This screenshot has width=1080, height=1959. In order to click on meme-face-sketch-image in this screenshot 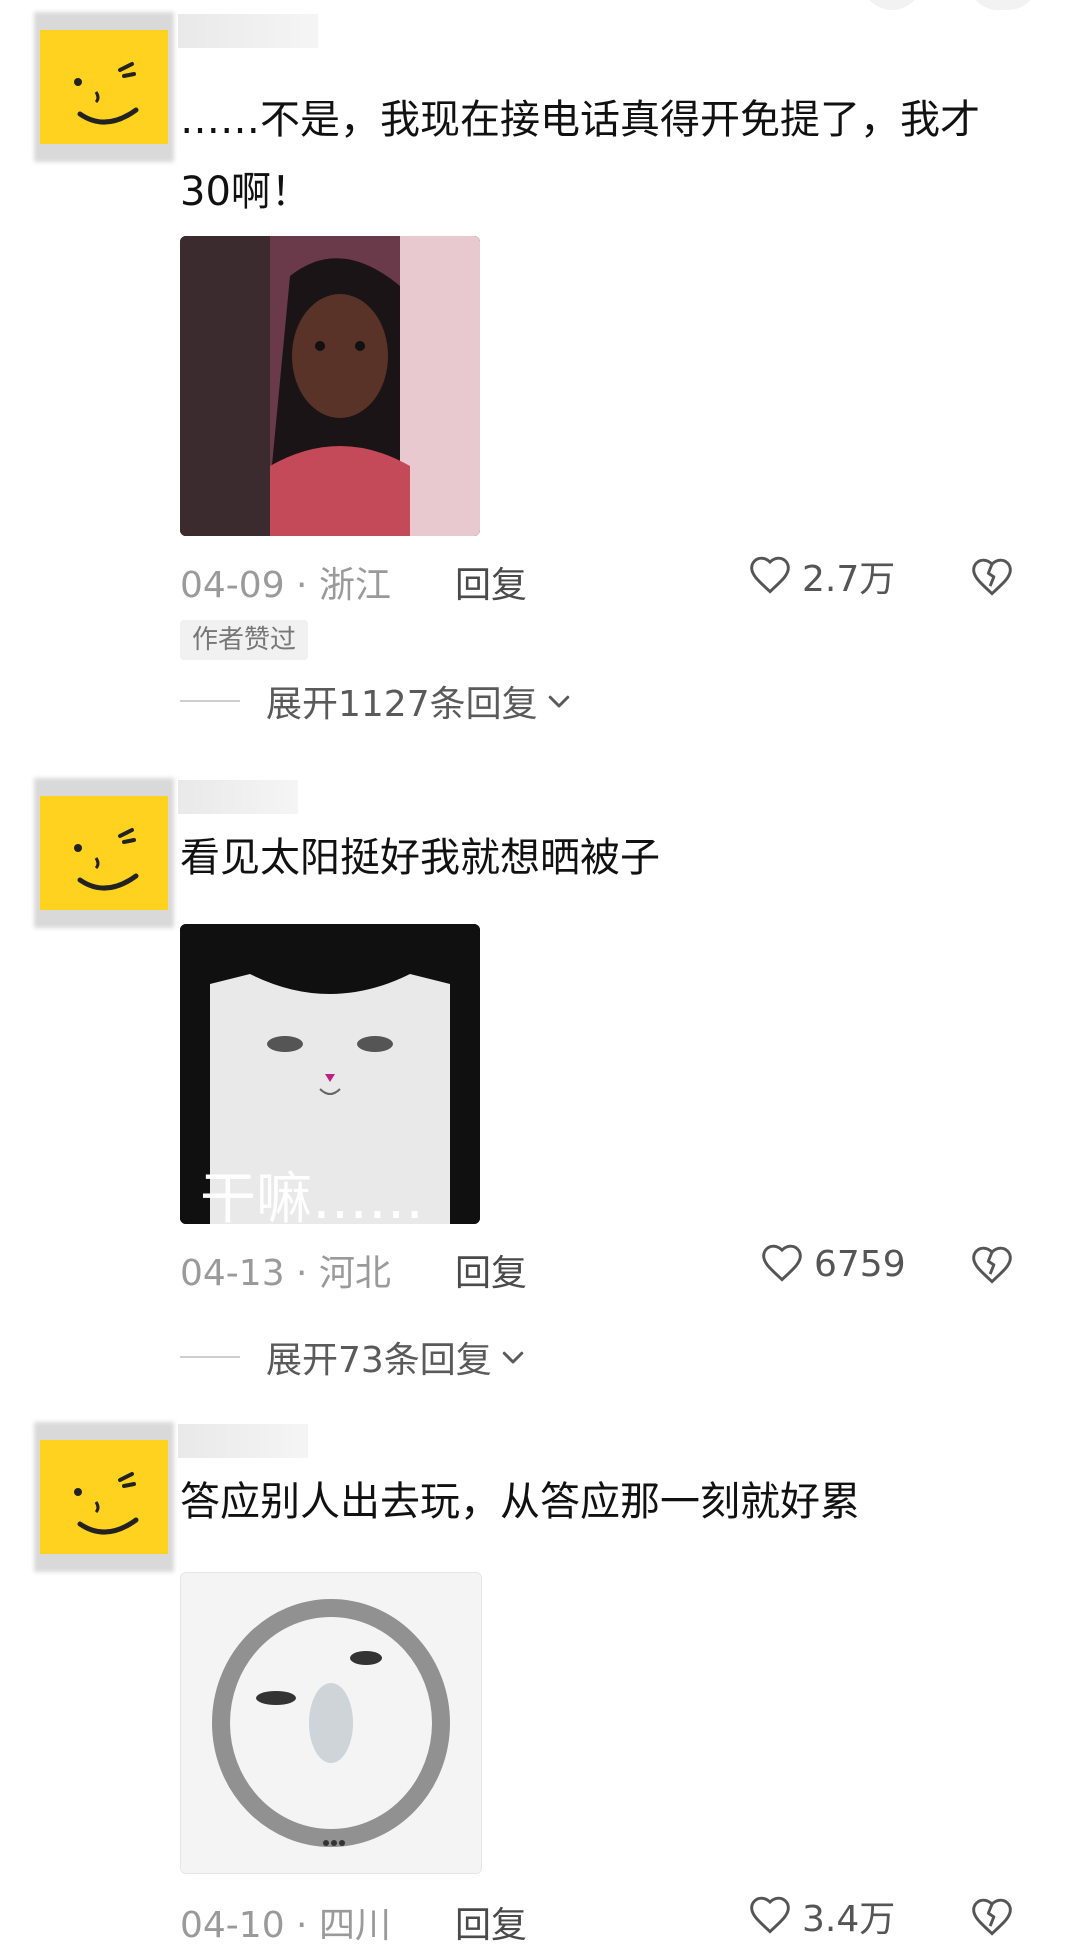, I will do `click(331, 1723)`.